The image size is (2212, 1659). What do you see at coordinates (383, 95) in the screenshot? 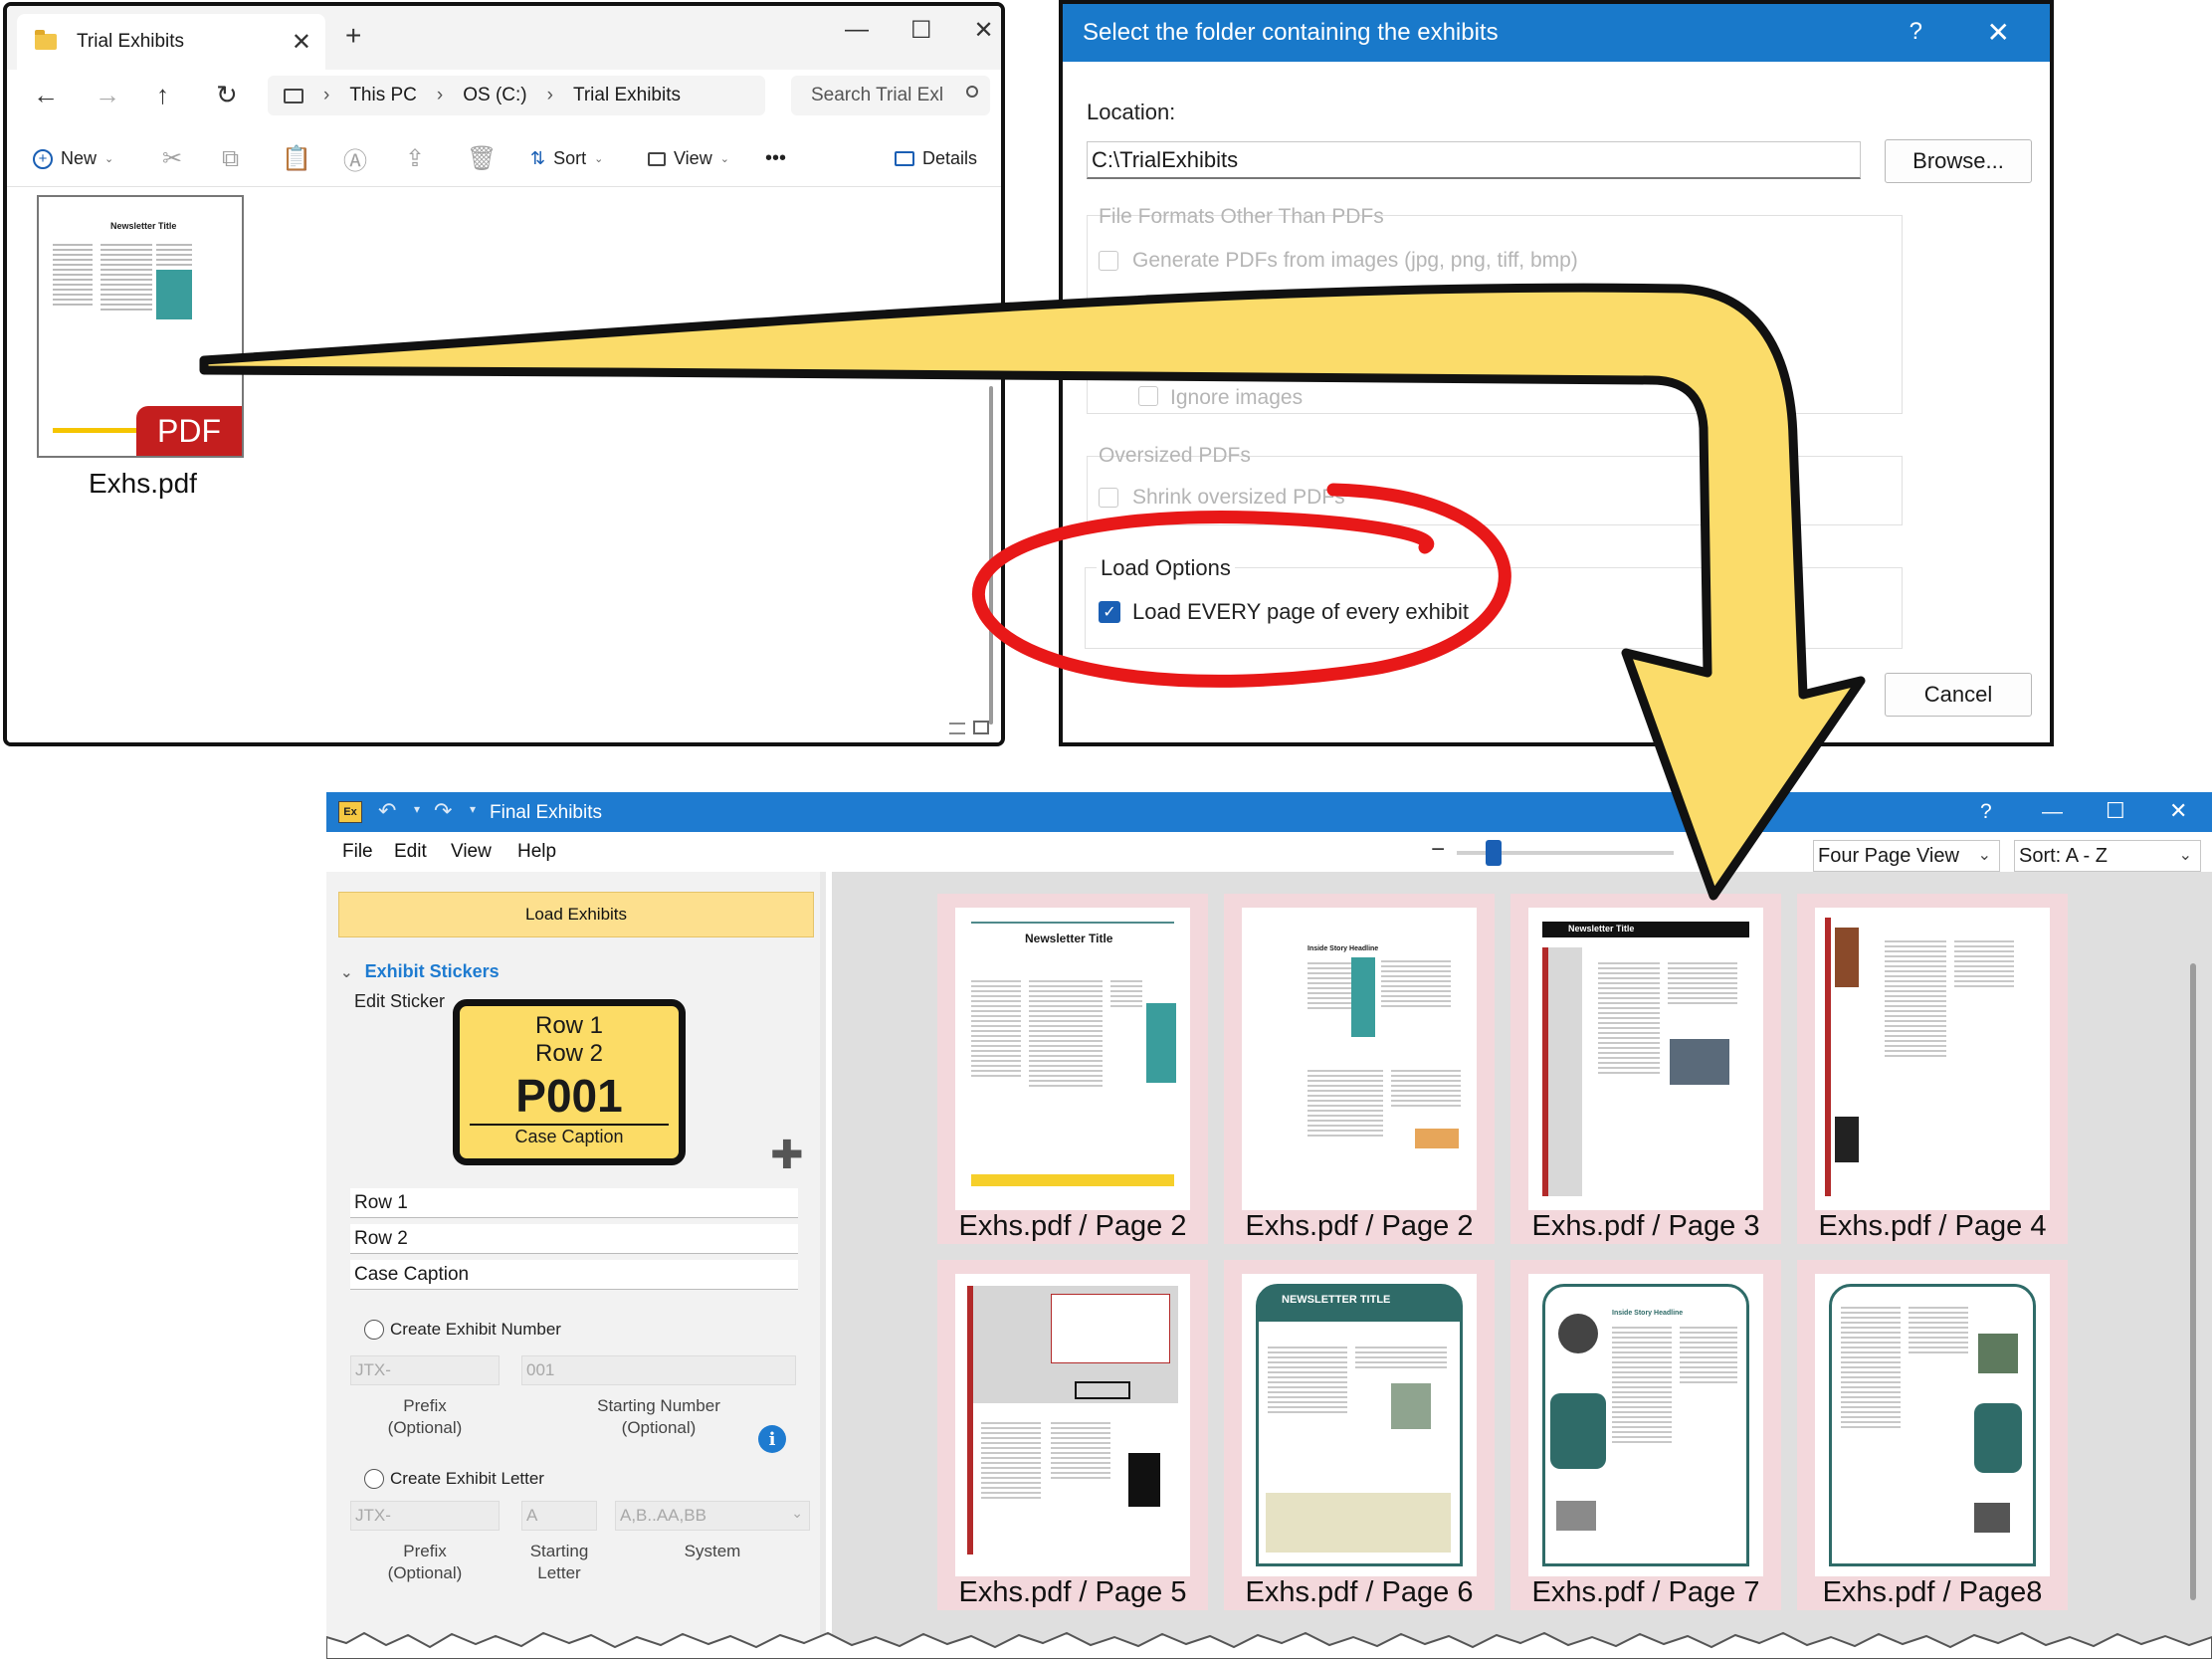
I see `breadcrumb-this-pc: This PC` at bounding box center [383, 95].